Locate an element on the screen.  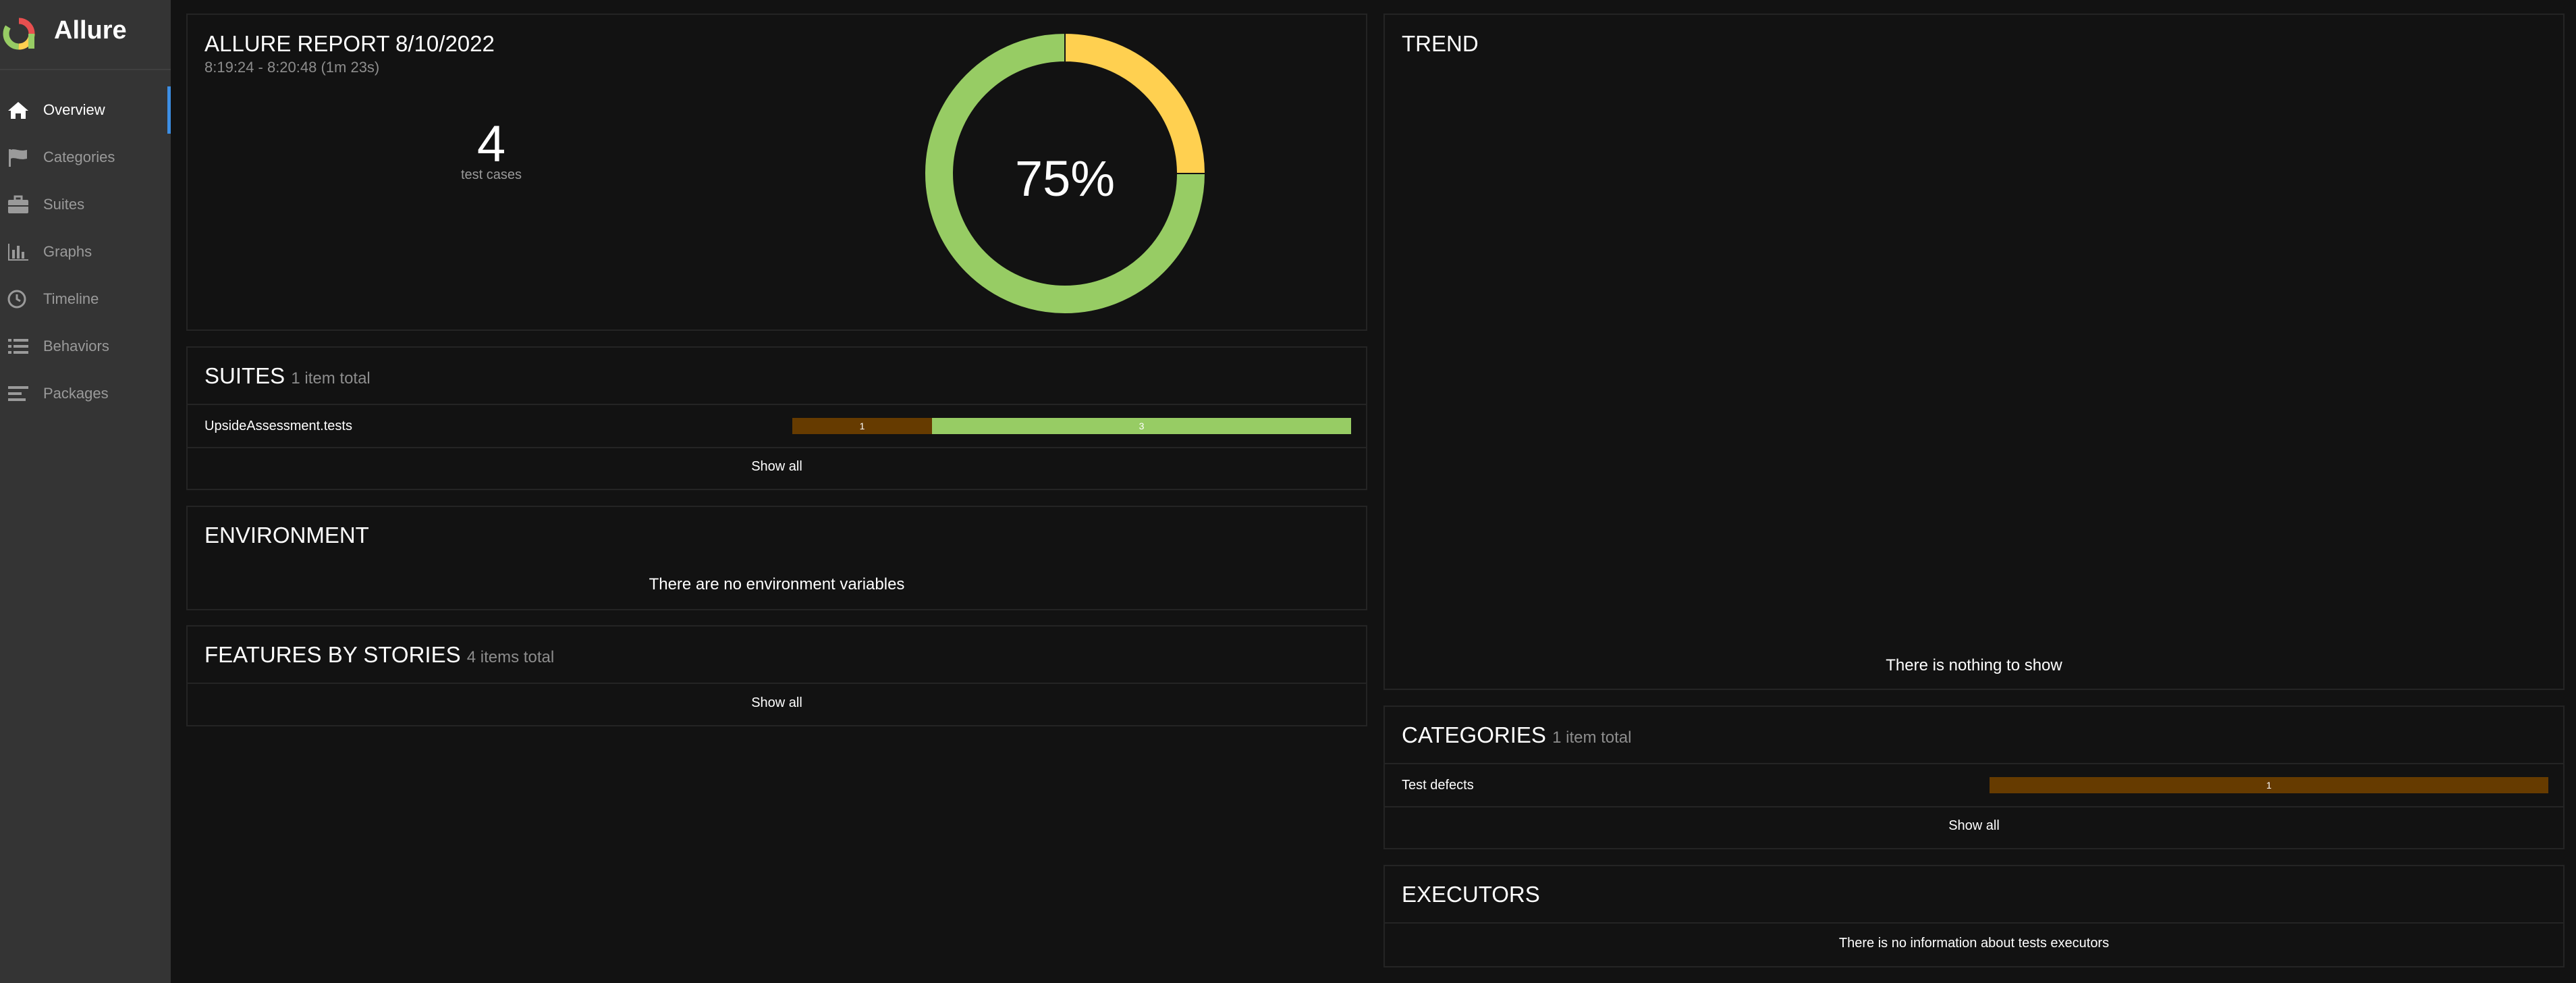
categories-title: CATEGORIES 1 item total is located at coordinates (1517, 735).